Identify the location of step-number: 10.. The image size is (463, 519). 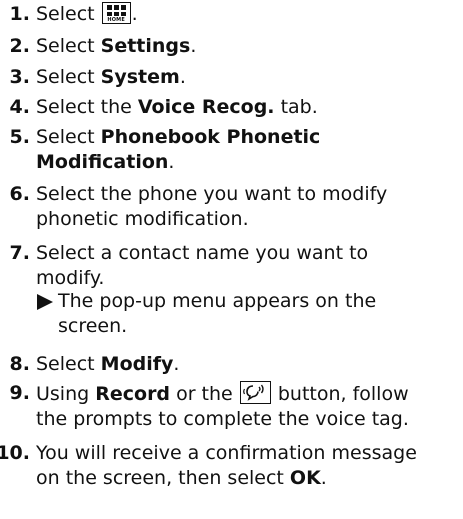
(15, 453).